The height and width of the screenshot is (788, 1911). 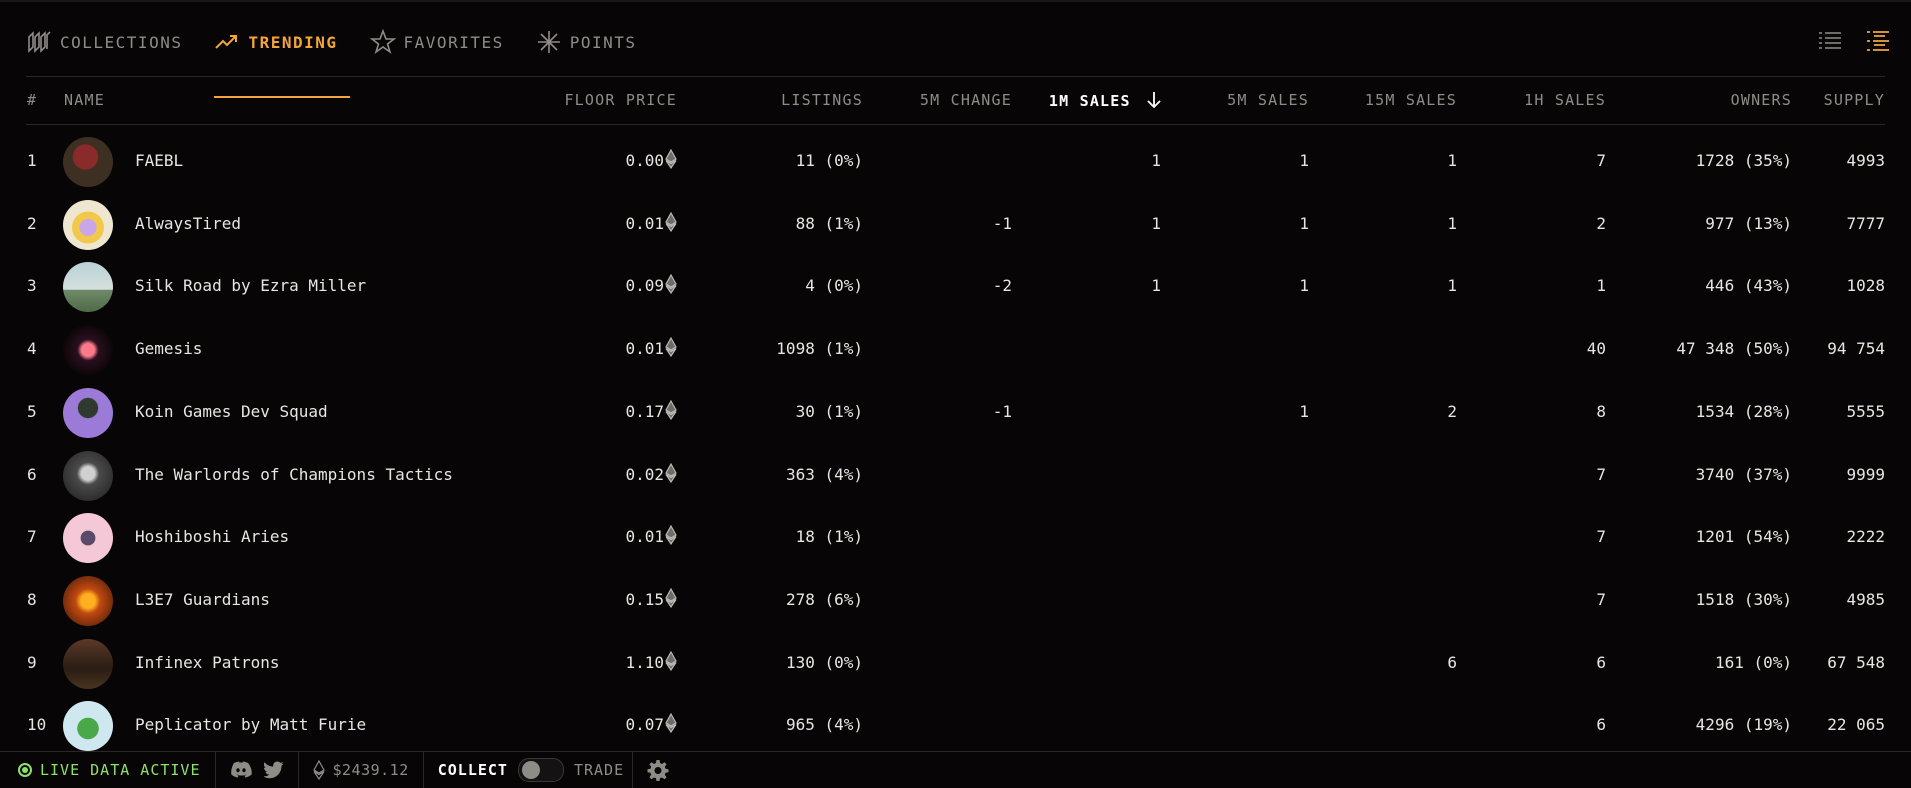 What do you see at coordinates (819, 349) in the screenshot?
I see `cell-listings: 1098 (1%)` at bounding box center [819, 349].